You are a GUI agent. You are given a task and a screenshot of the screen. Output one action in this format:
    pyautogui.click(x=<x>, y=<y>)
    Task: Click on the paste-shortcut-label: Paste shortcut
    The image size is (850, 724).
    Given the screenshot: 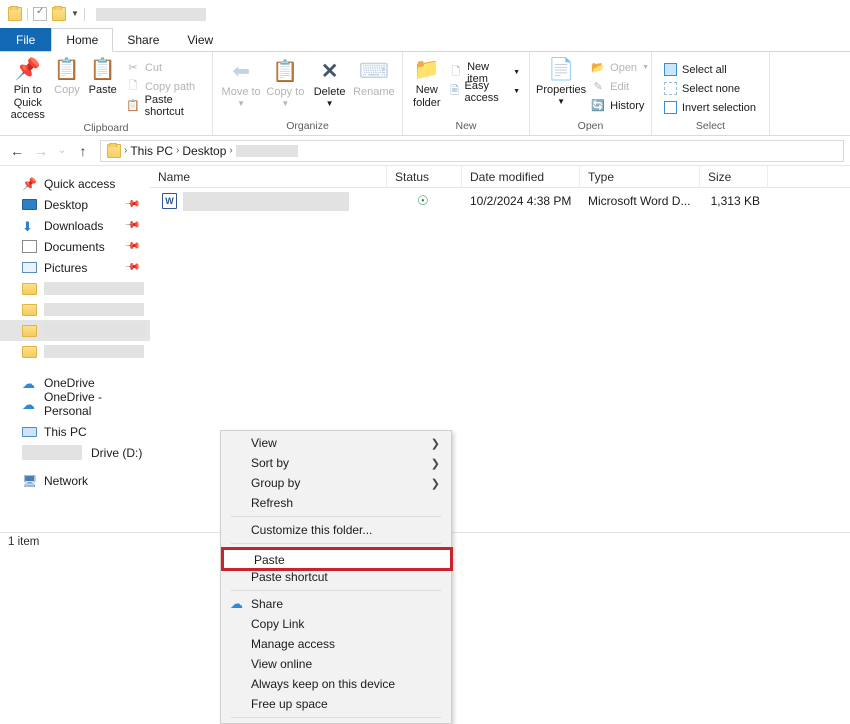 What is the action you would take?
    pyautogui.click(x=164, y=105)
    